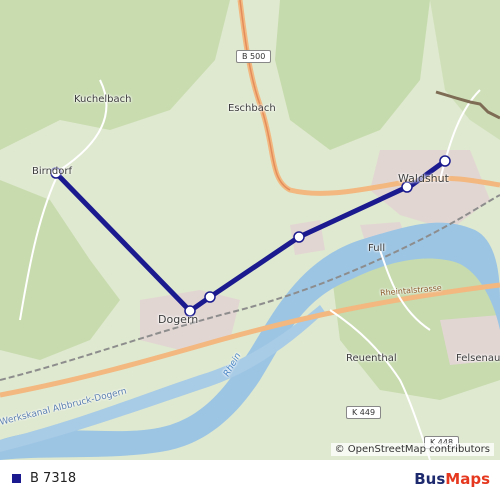  What do you see at coordinates (178, 319) in the screenshot?
I see `place-label-dogern: Dogern` at bounding box center [178, 319].